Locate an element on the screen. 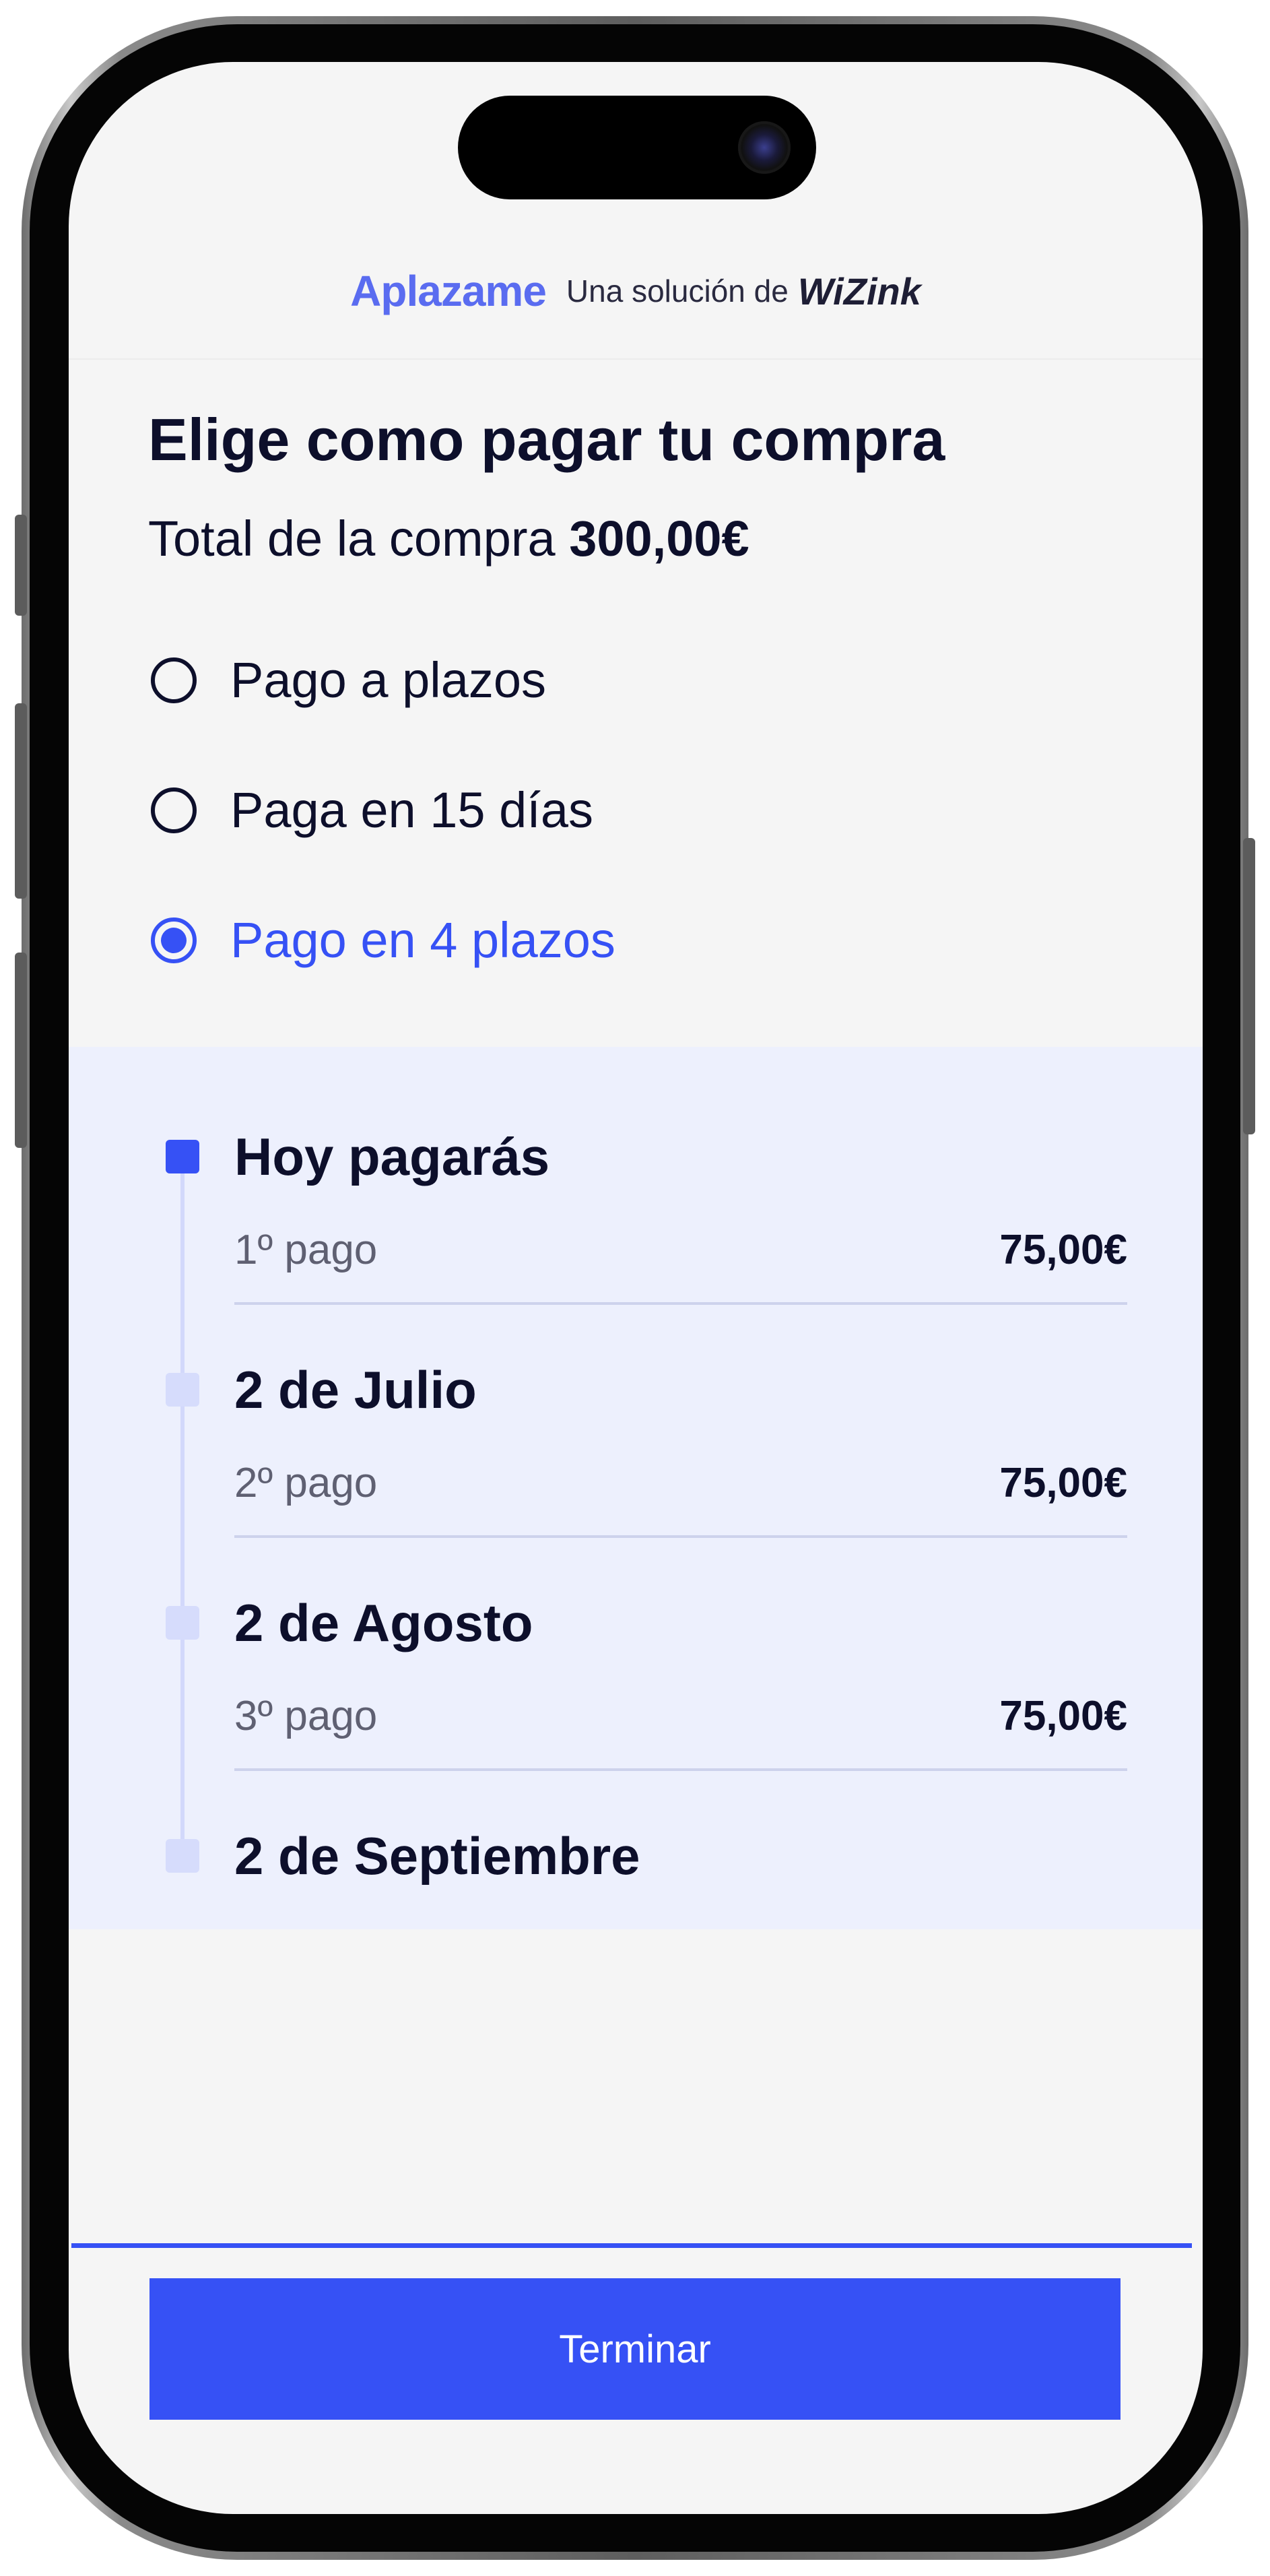  installment-date: 2 de Julio is located at coordinates (355, 1390).